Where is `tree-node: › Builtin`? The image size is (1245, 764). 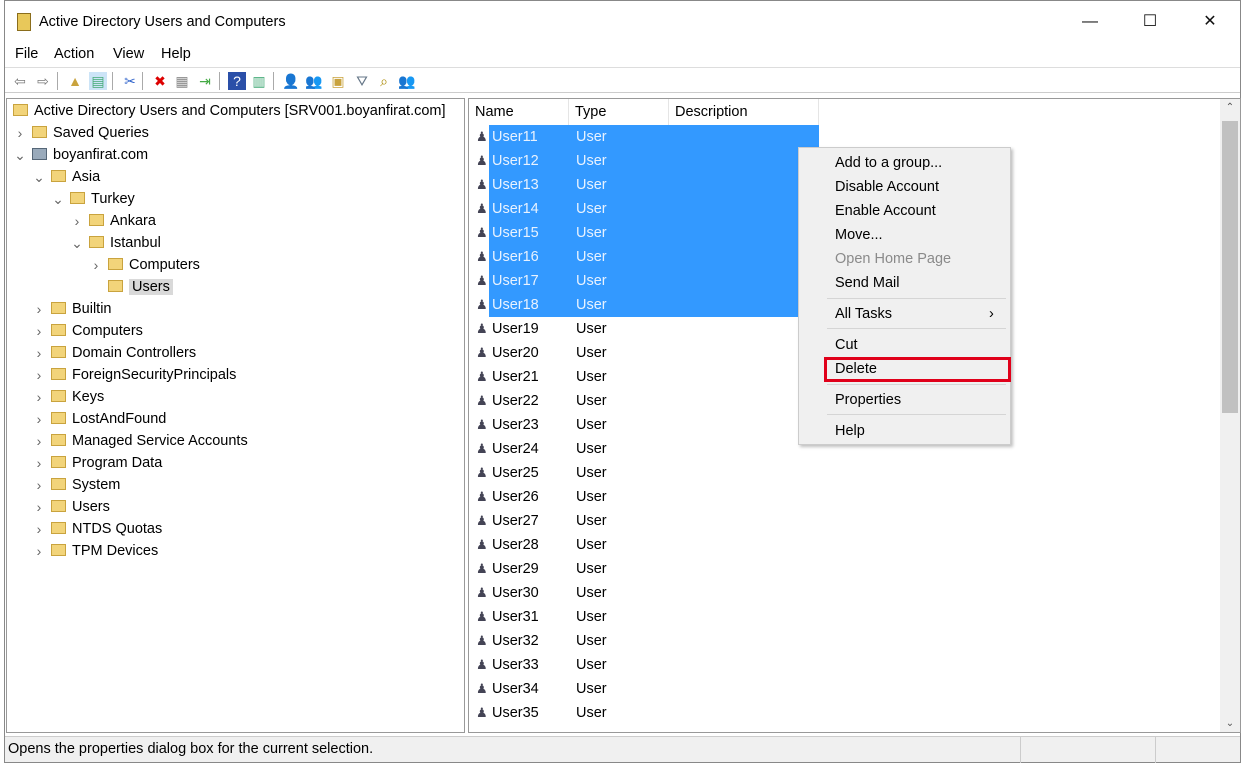
tree-node: › Builtin is located at coordinates (74, 309).